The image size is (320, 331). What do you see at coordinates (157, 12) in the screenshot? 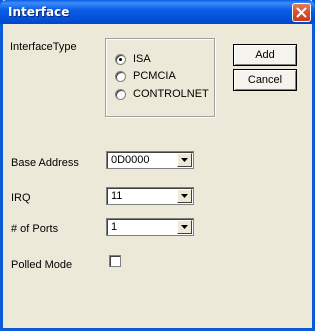
I see `title-bar: Interface` at bounding box center [157, 12].